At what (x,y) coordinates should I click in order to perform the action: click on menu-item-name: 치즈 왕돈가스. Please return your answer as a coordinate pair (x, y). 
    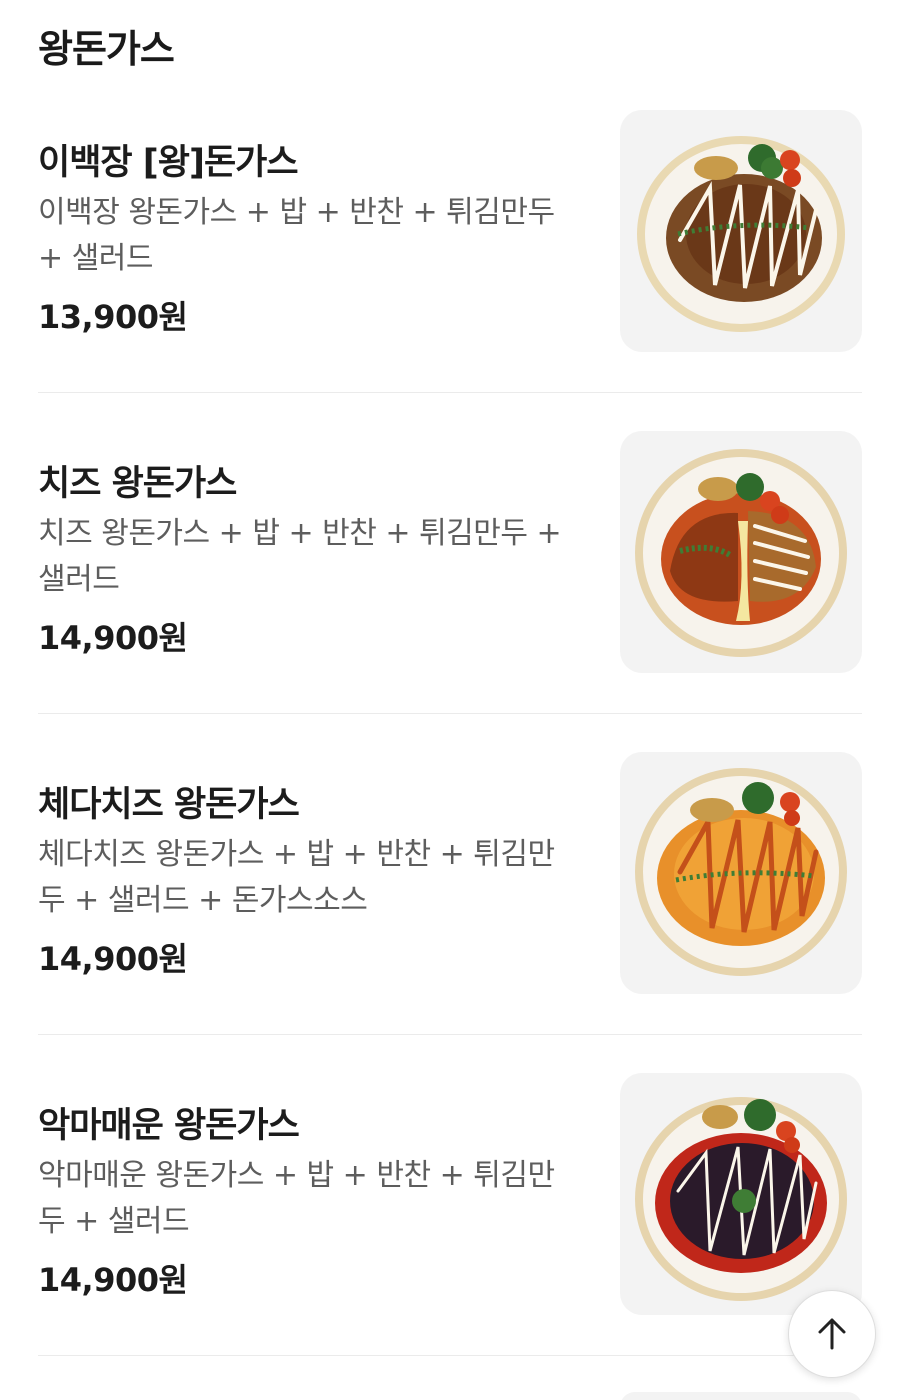
    Looking at the image, I should click on (137, 484).